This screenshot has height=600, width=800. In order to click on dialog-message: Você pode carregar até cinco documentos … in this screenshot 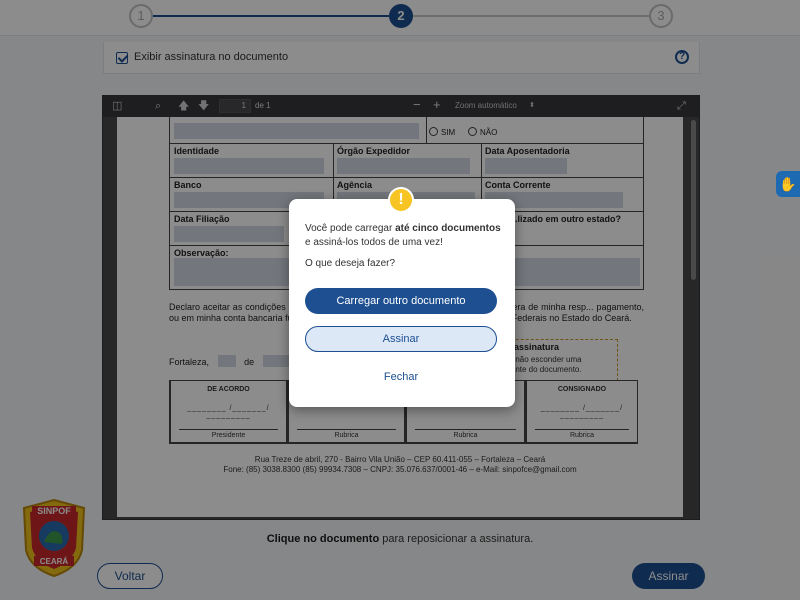, I will do `click(403, 235)`.